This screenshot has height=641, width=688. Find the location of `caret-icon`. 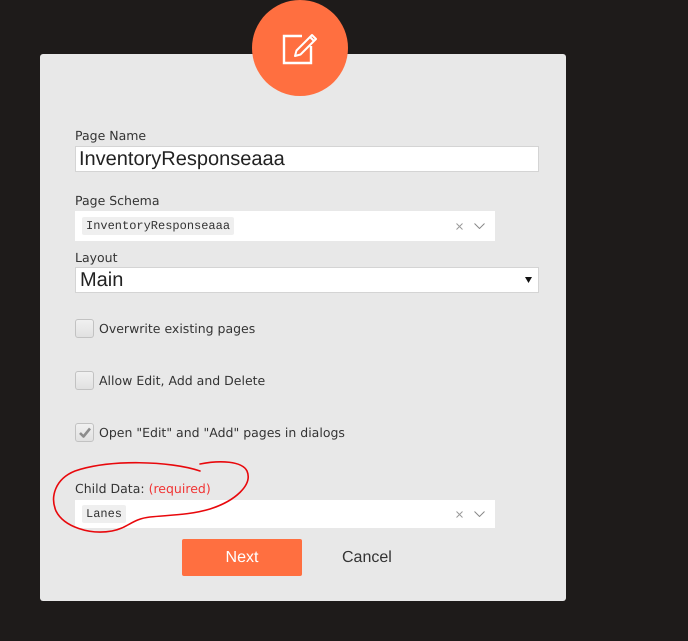

caret-icon is located at coordinates (528, 280).